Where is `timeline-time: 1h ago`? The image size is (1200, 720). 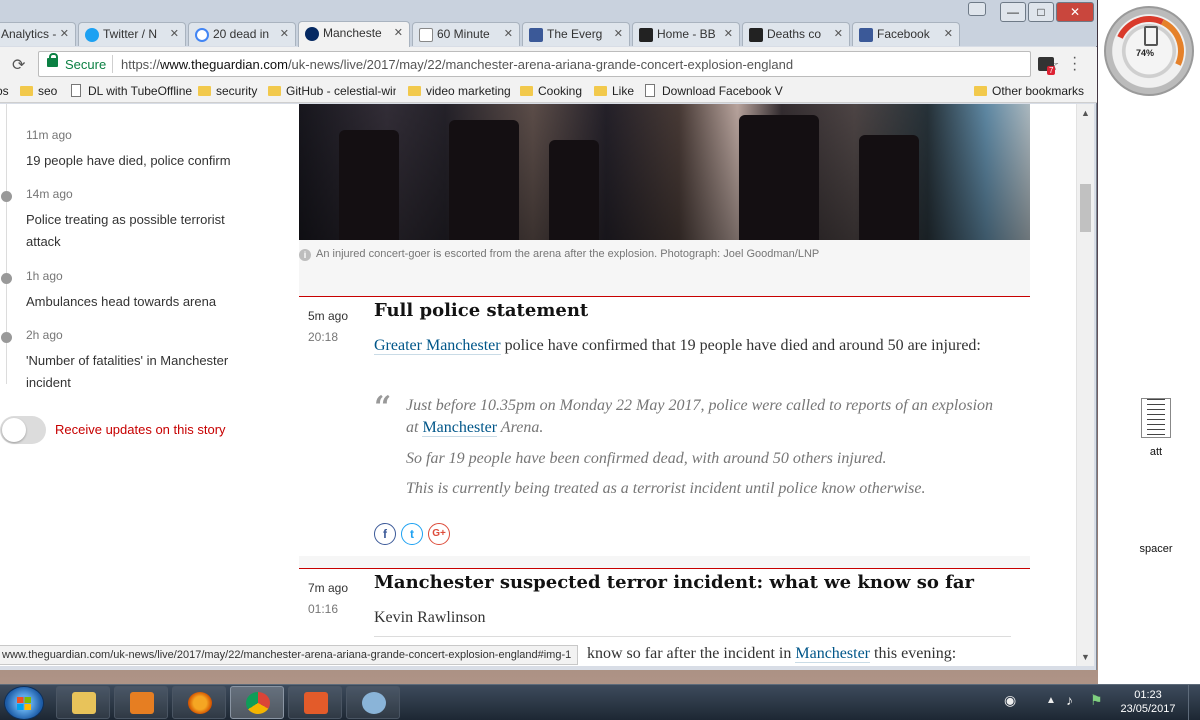 timeline-time: 1h ago is located at coordinates (44, 276).